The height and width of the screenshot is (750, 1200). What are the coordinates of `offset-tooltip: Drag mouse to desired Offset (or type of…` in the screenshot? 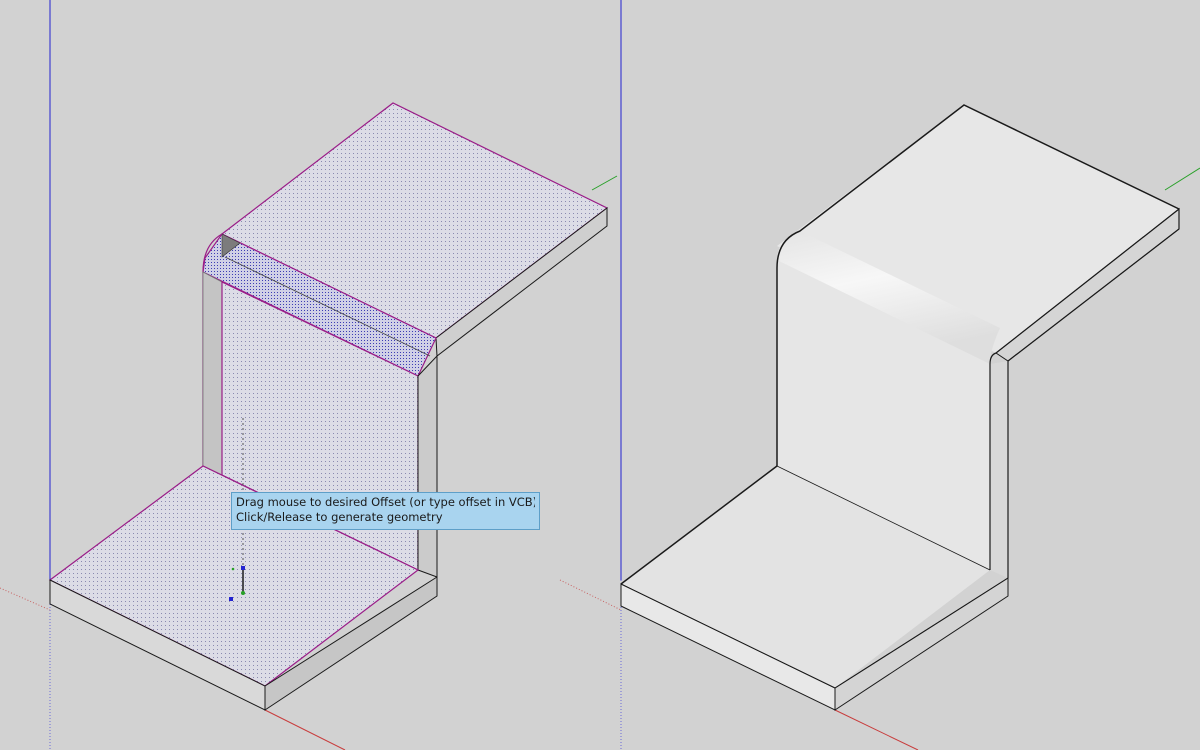 It's located at (385, 511).